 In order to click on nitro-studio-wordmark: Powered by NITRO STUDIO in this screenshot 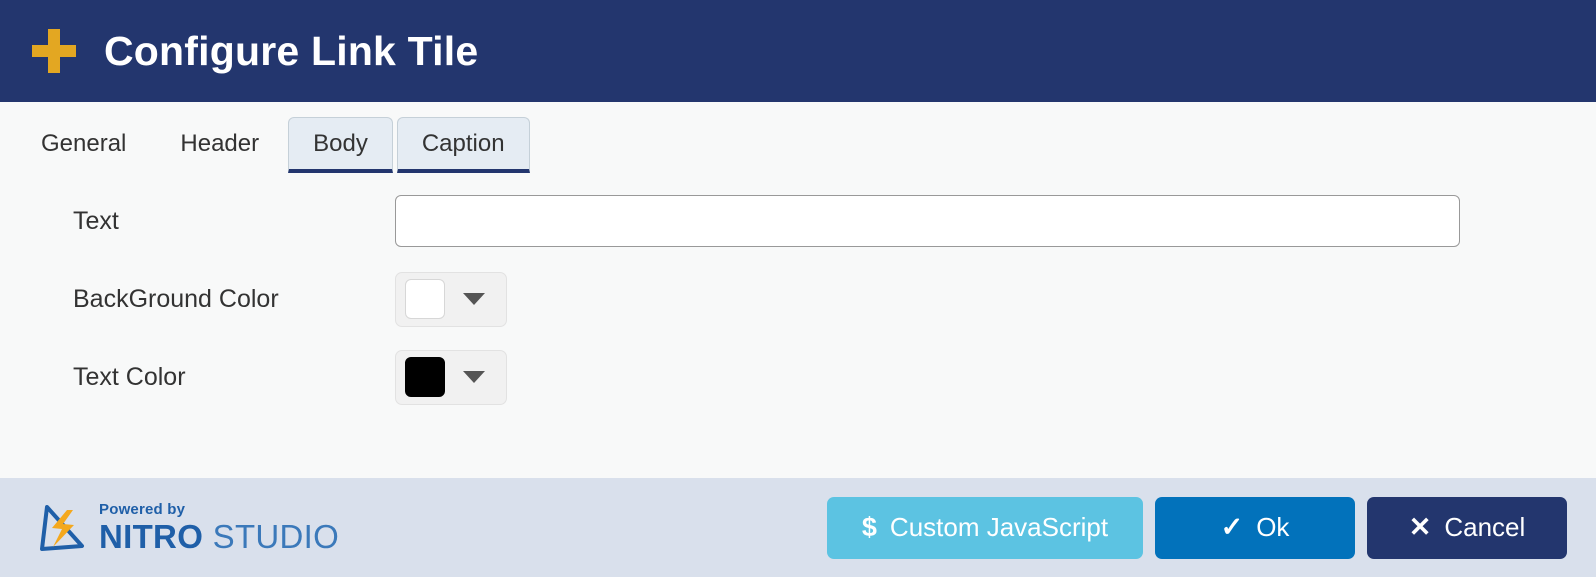, I will do `click(219, 527)`.